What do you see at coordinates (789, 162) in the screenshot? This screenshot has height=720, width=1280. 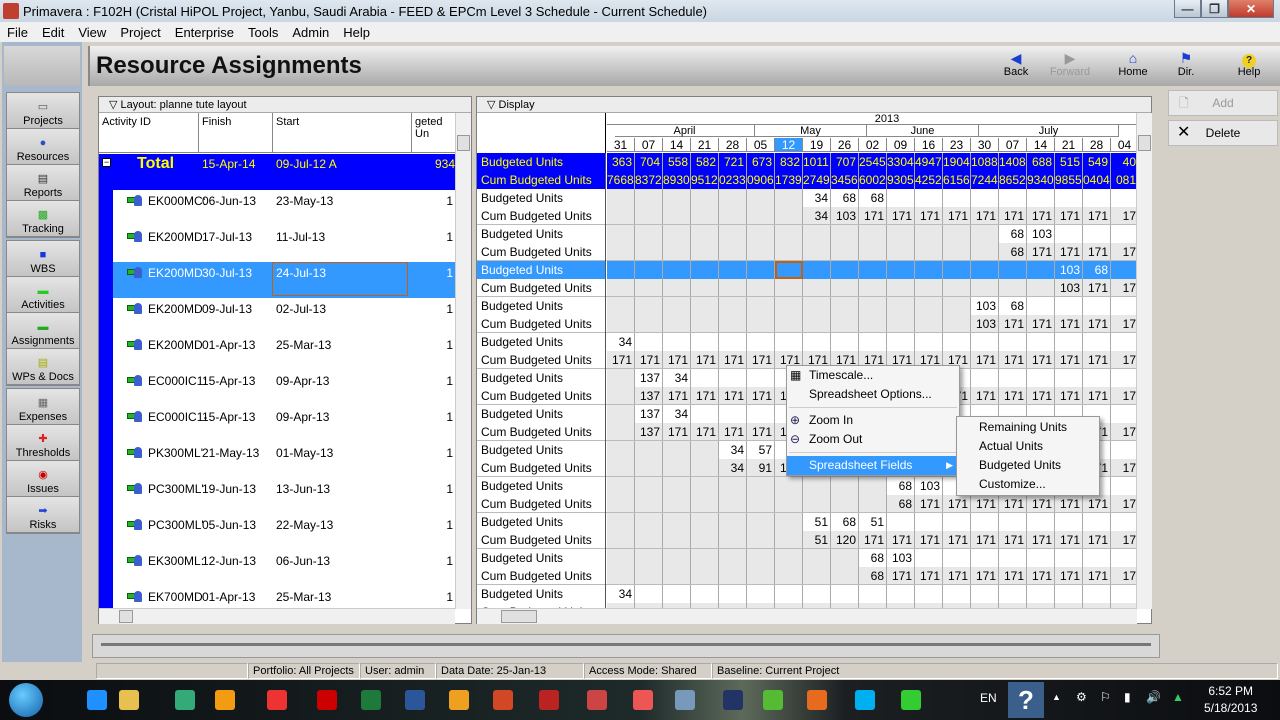 I see `total-budgeted-cell: 832` at bounding box center [789, 162].